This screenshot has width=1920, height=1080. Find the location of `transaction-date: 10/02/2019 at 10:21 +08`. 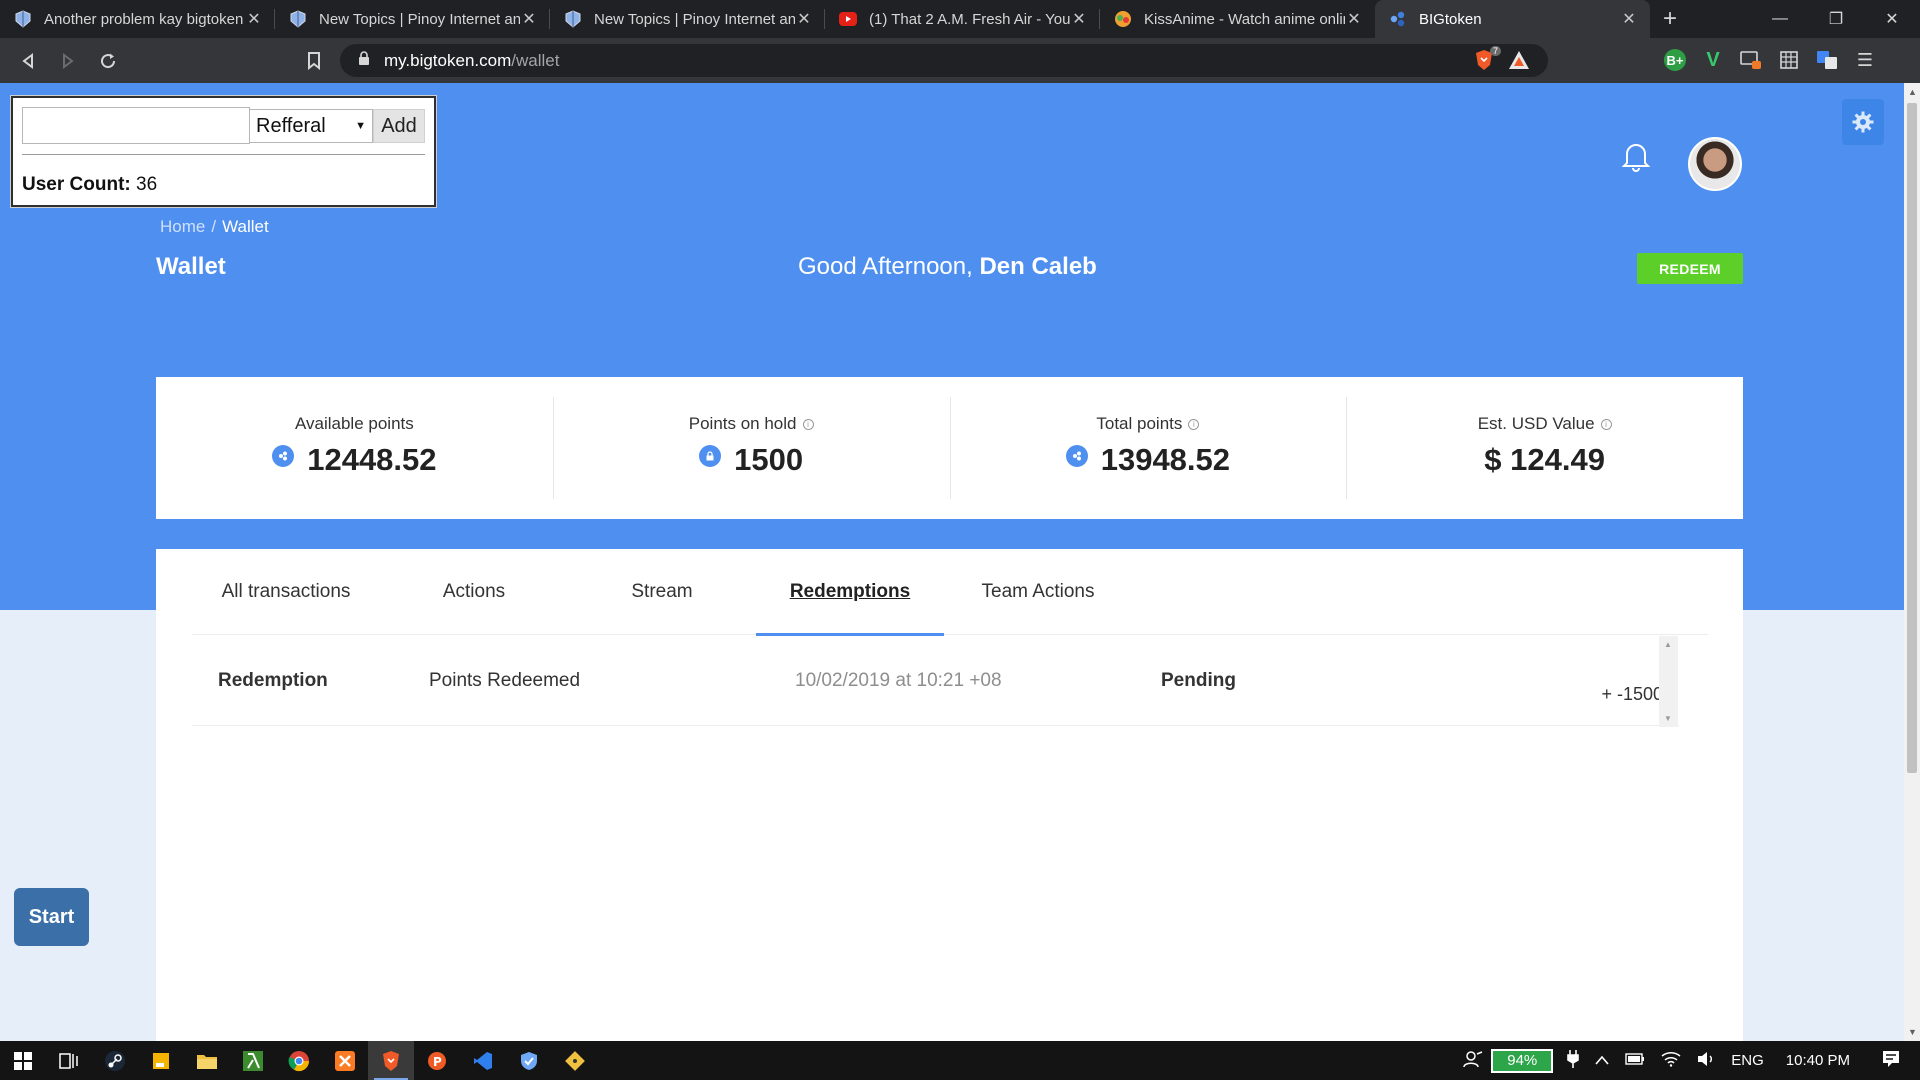

transaction-date: 10/02/2019 at 10:21 +08 is located at coordinates (898, 680).